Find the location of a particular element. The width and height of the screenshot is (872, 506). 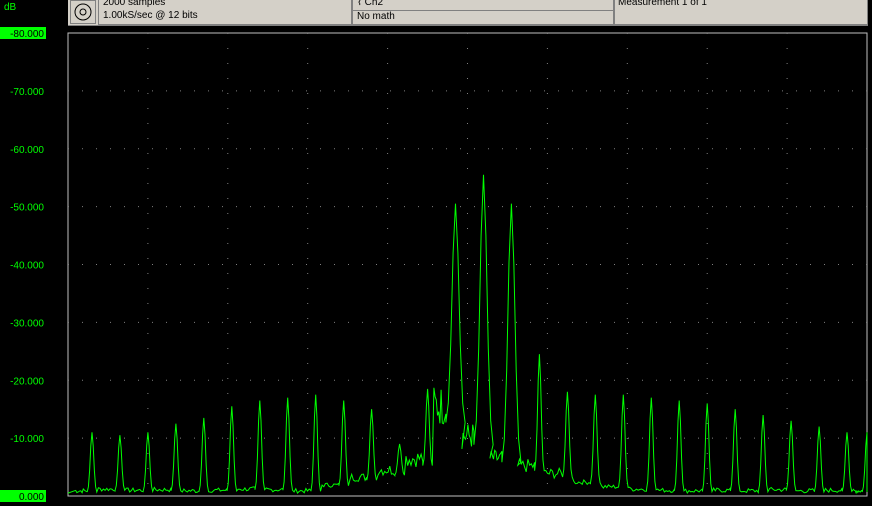

y-tick-label: -20.000 is located at coordinates (27, 381).